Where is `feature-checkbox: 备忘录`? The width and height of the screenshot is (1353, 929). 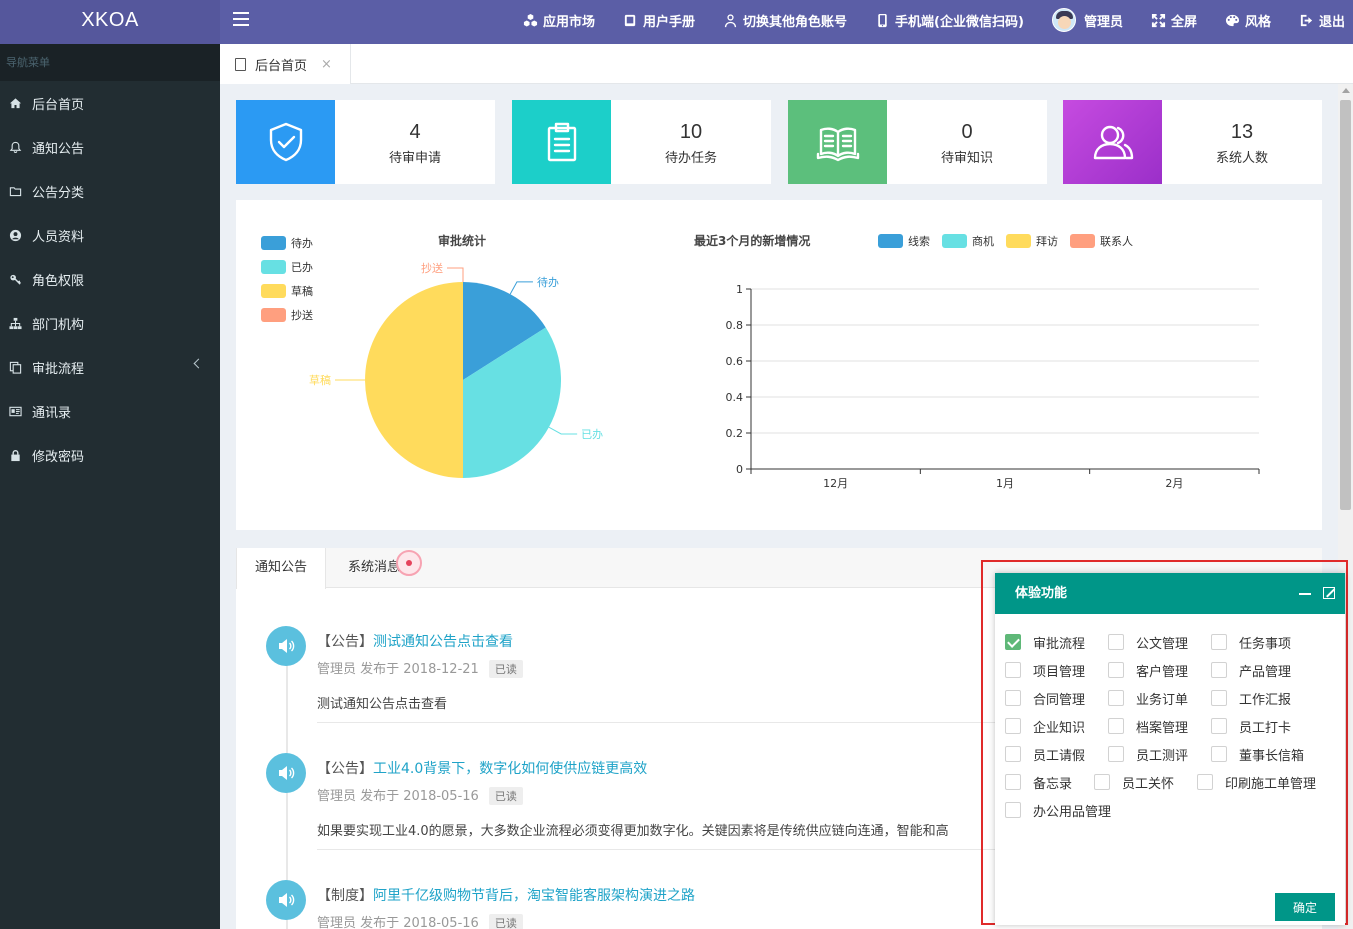 feature-checkbox: 备忘录 is located at coordinates (1038, 782).